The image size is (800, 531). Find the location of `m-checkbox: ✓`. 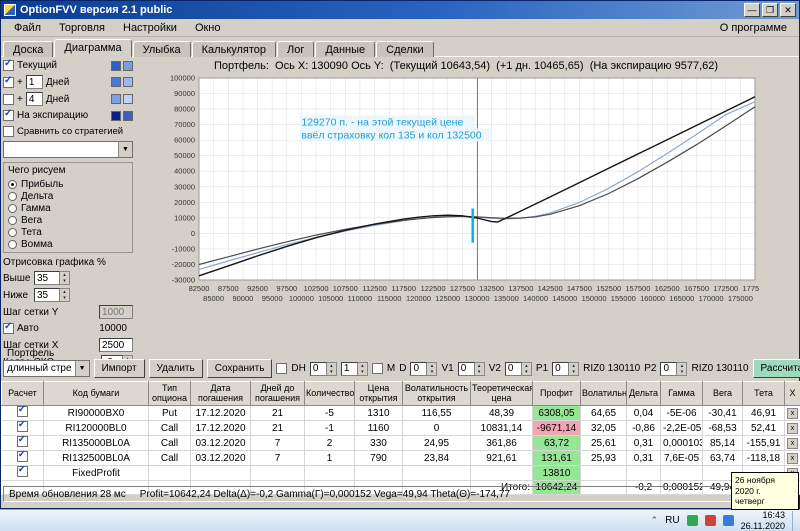

m-checkbox: ✓ is located at coordinates (377, 368).